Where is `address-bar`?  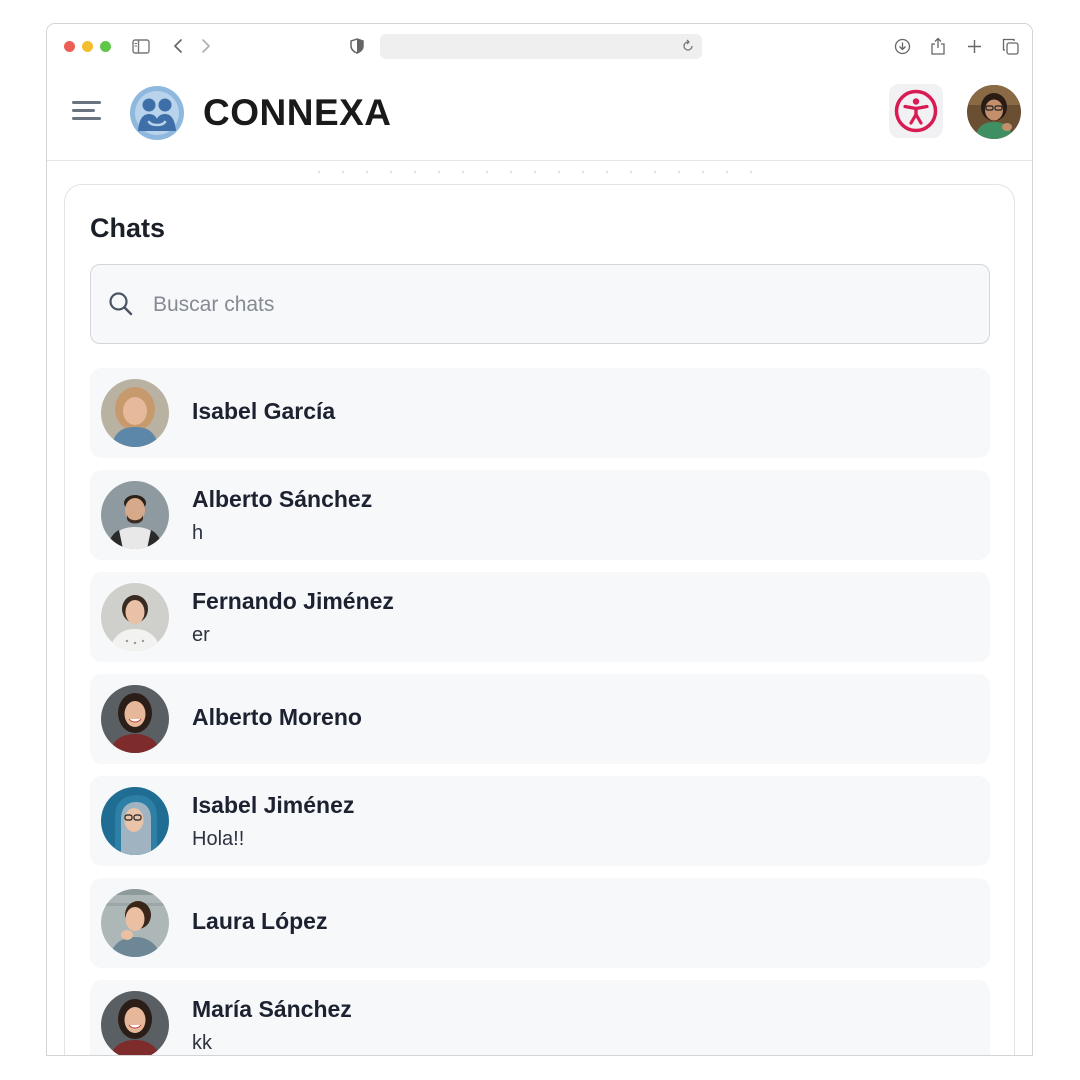
address-bar is located at coordinates (541, 46).